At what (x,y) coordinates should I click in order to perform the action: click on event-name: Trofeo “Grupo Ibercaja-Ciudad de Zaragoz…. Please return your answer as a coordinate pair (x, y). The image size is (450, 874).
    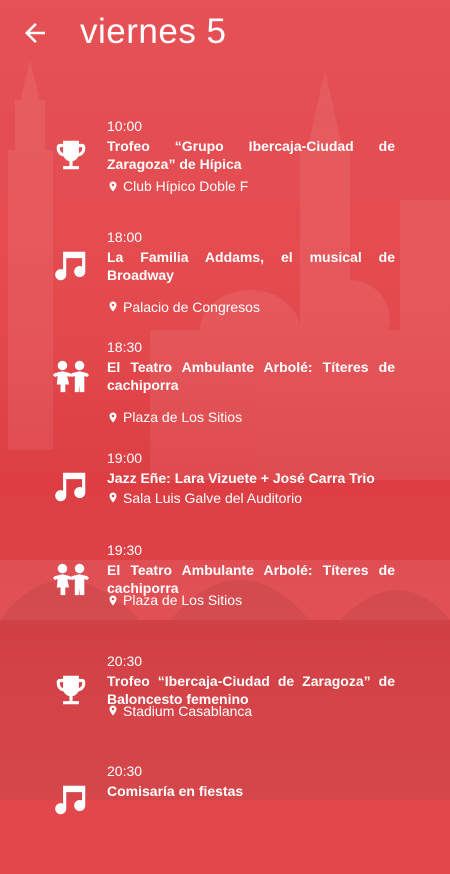
    Looking at the image, I should click on (251, 155).